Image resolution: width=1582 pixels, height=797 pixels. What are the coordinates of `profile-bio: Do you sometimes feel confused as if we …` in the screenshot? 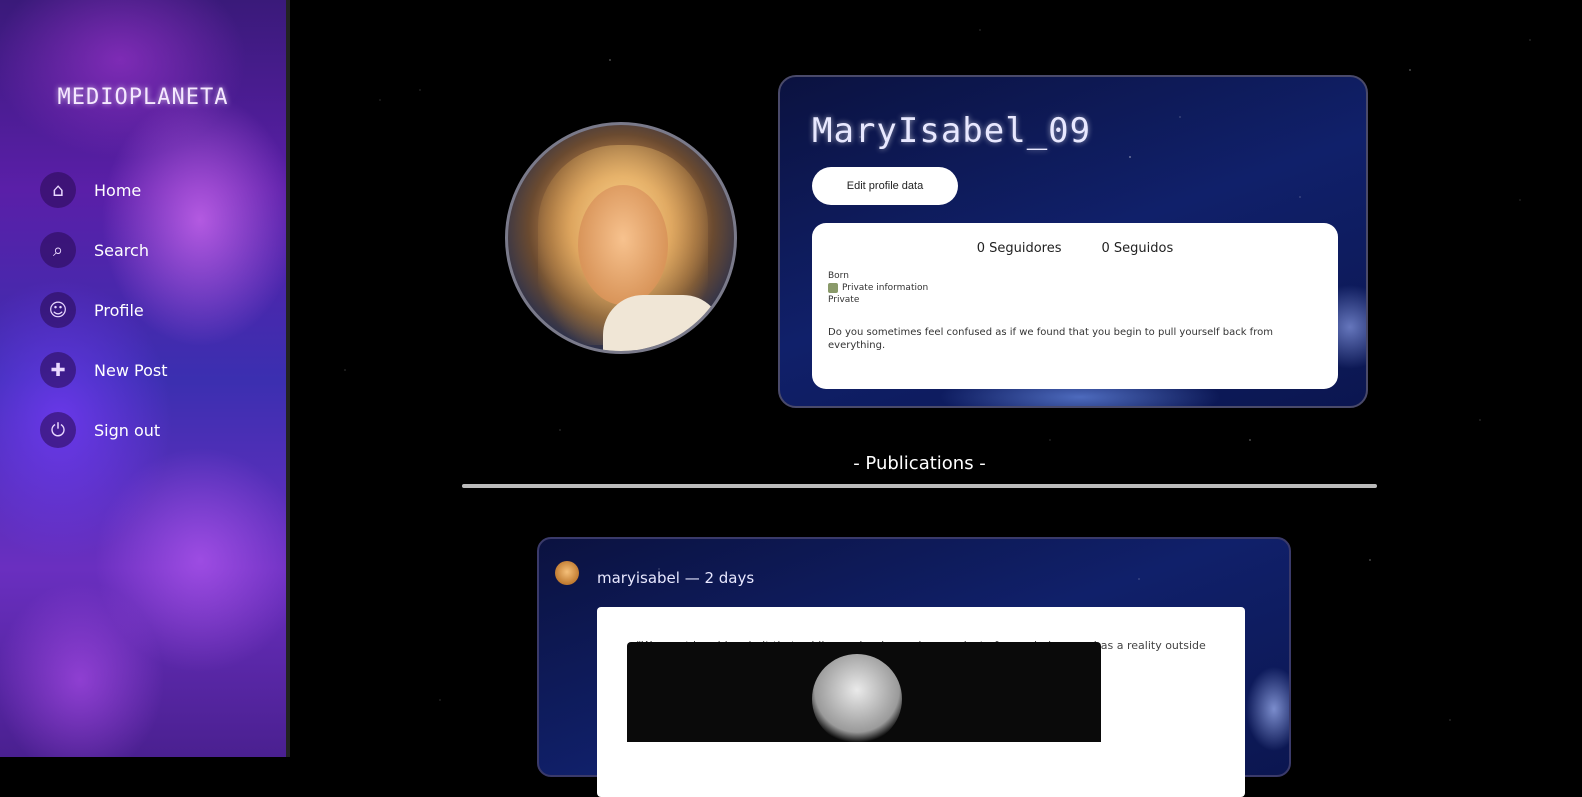 It's located at (1050, 339).